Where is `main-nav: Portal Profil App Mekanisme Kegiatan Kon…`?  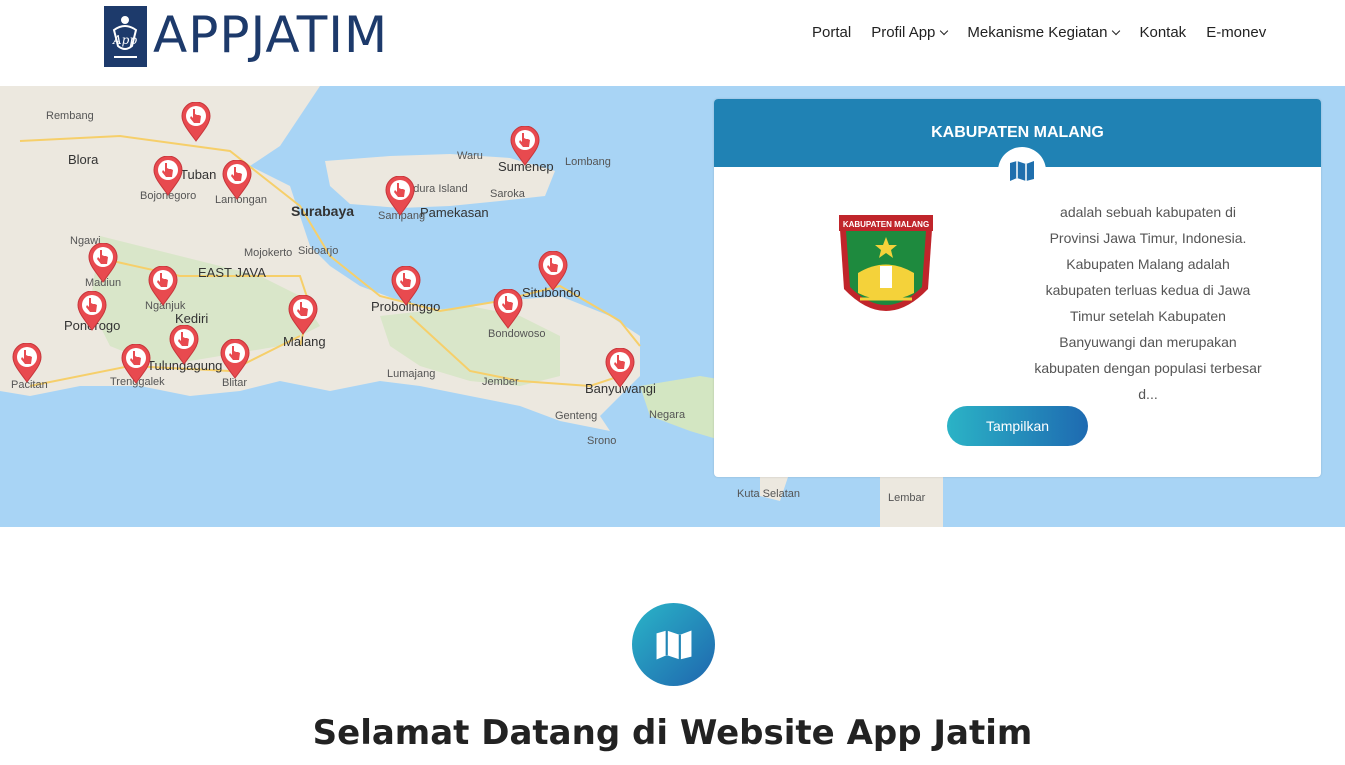 main-nav: Portal Profil App Mekanisme Kegiatan Kon… is located at coordinates (1039, 32).